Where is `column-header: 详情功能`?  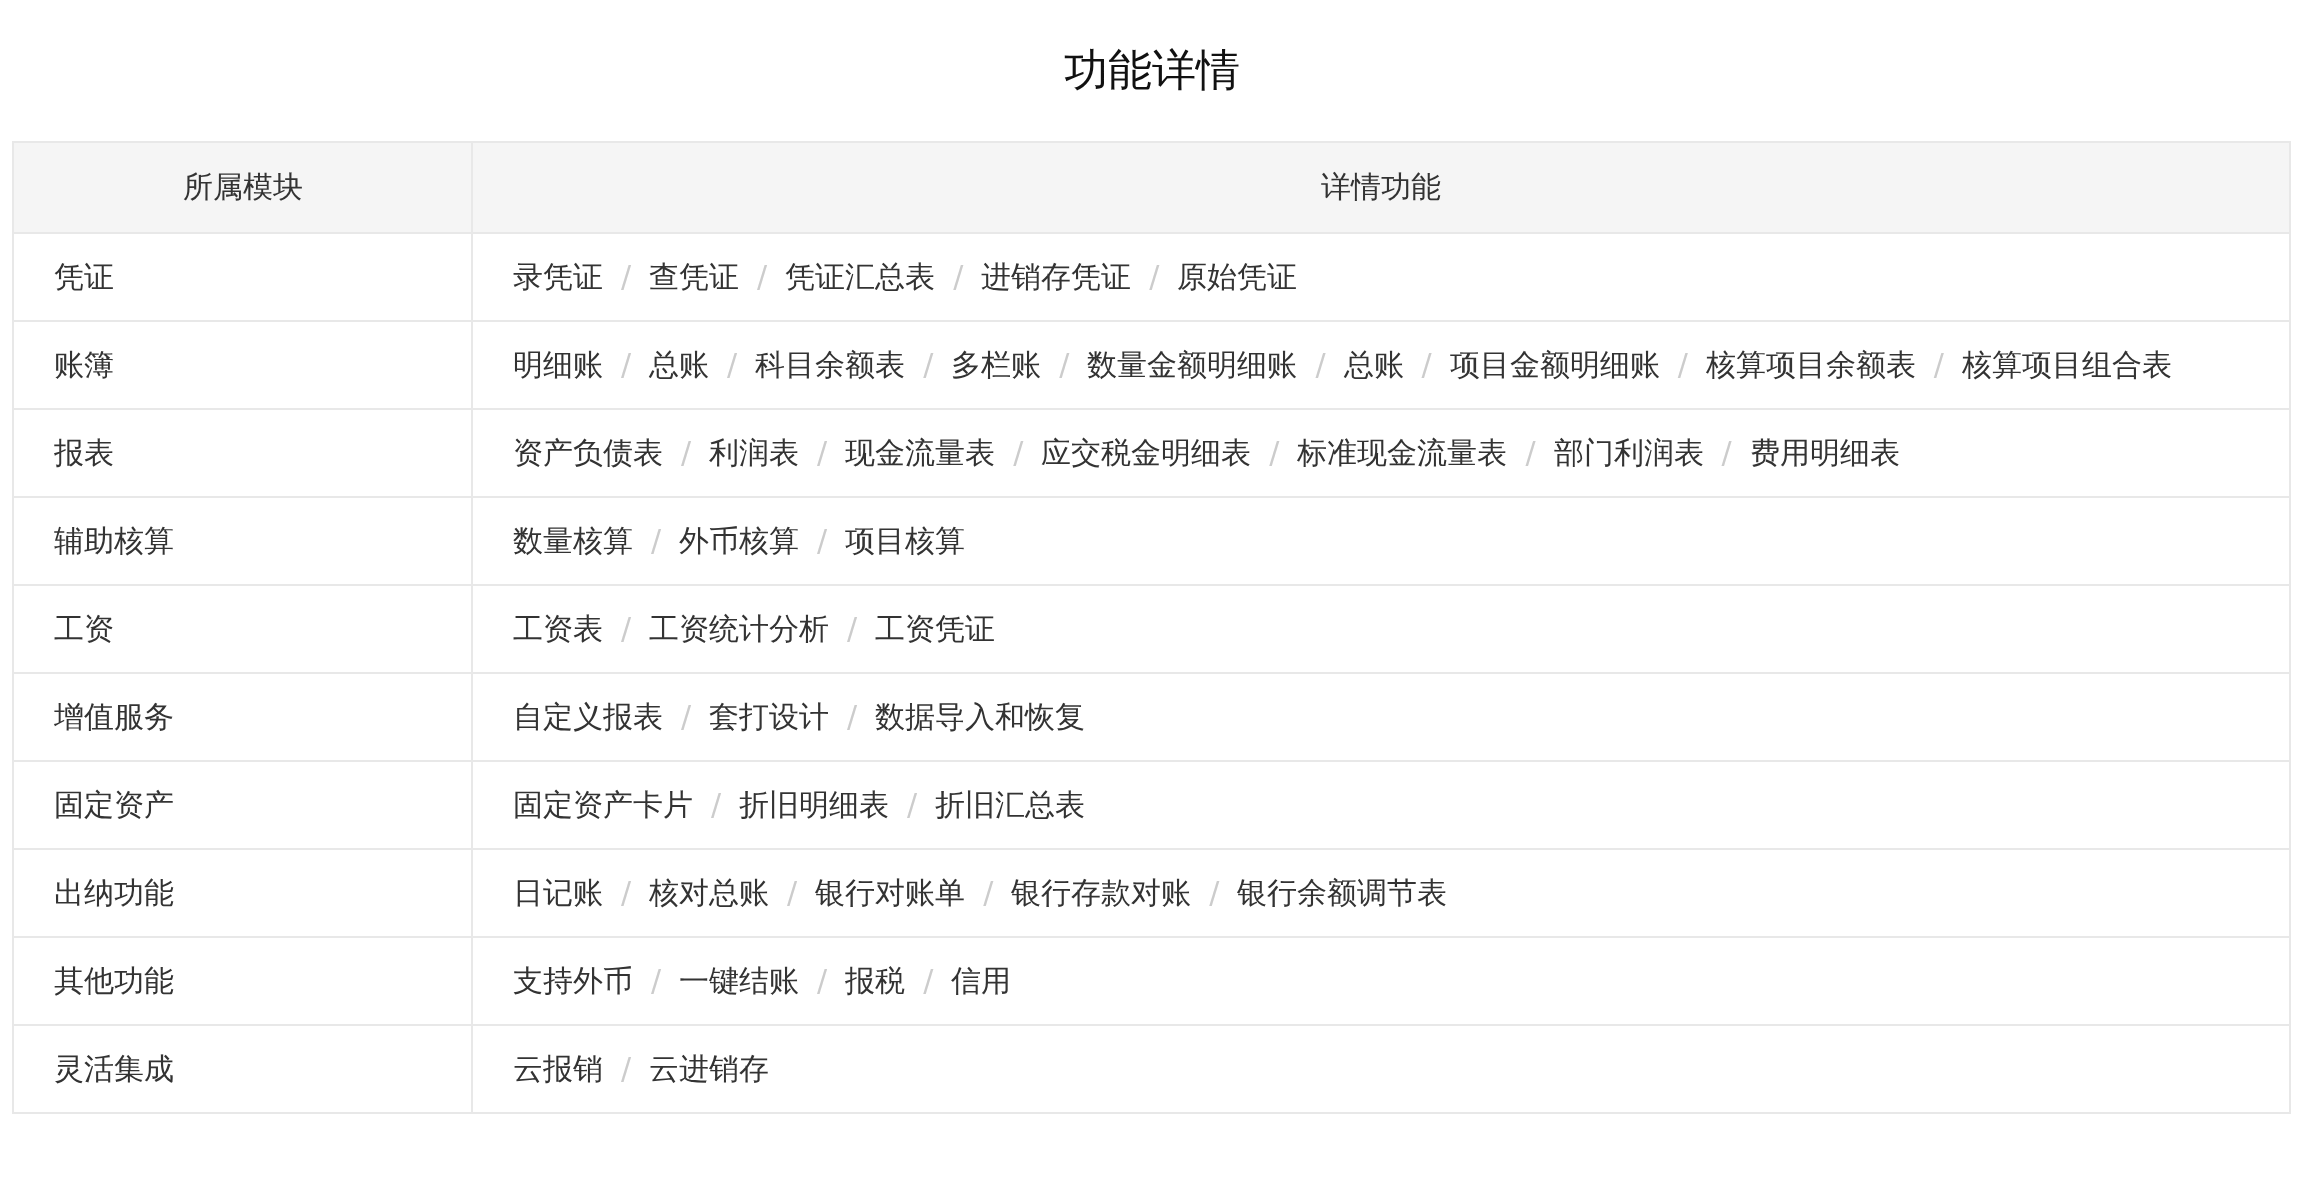 column-header: 详情功能 is located at coordinates (1381, 187).